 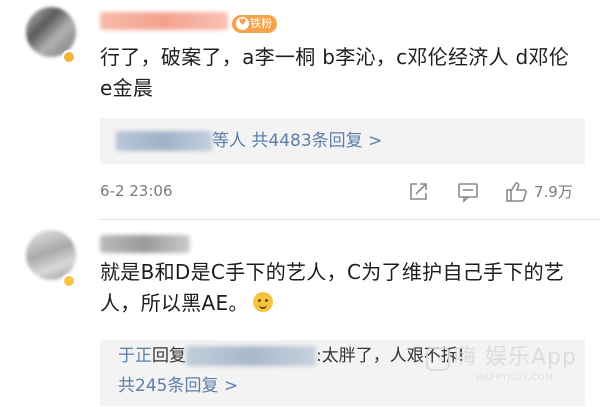 What do you see at coordinates (342, 192) in the screenshot?
I see `comment-meta: 6-2 23:06 7.9万` at bounding box center [342, 192].